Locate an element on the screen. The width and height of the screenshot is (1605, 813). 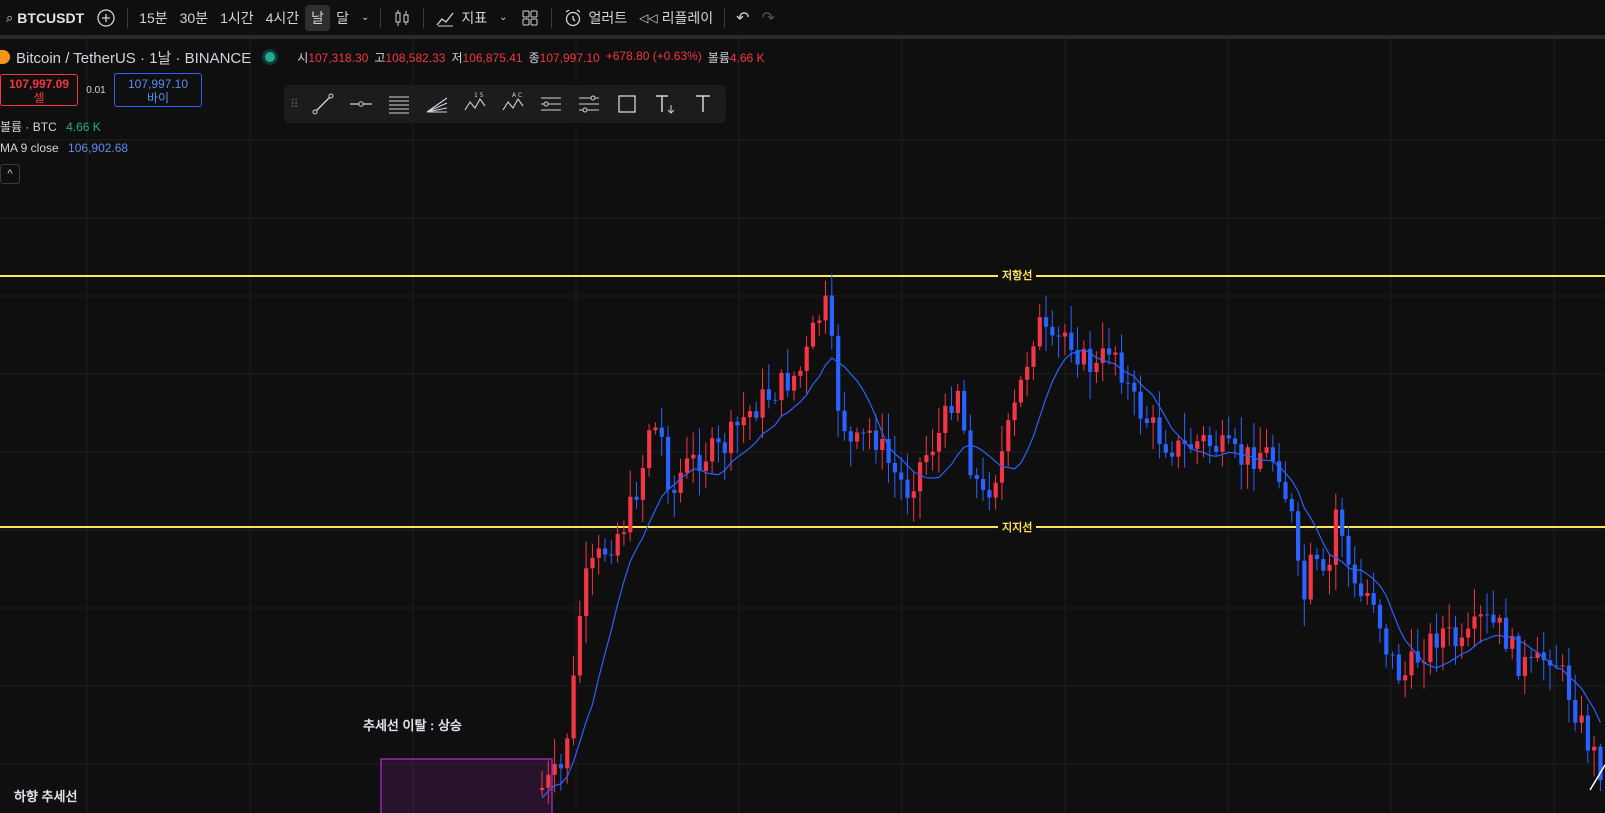
alert-button: 얼러트 is located at coordinates (595, 18).